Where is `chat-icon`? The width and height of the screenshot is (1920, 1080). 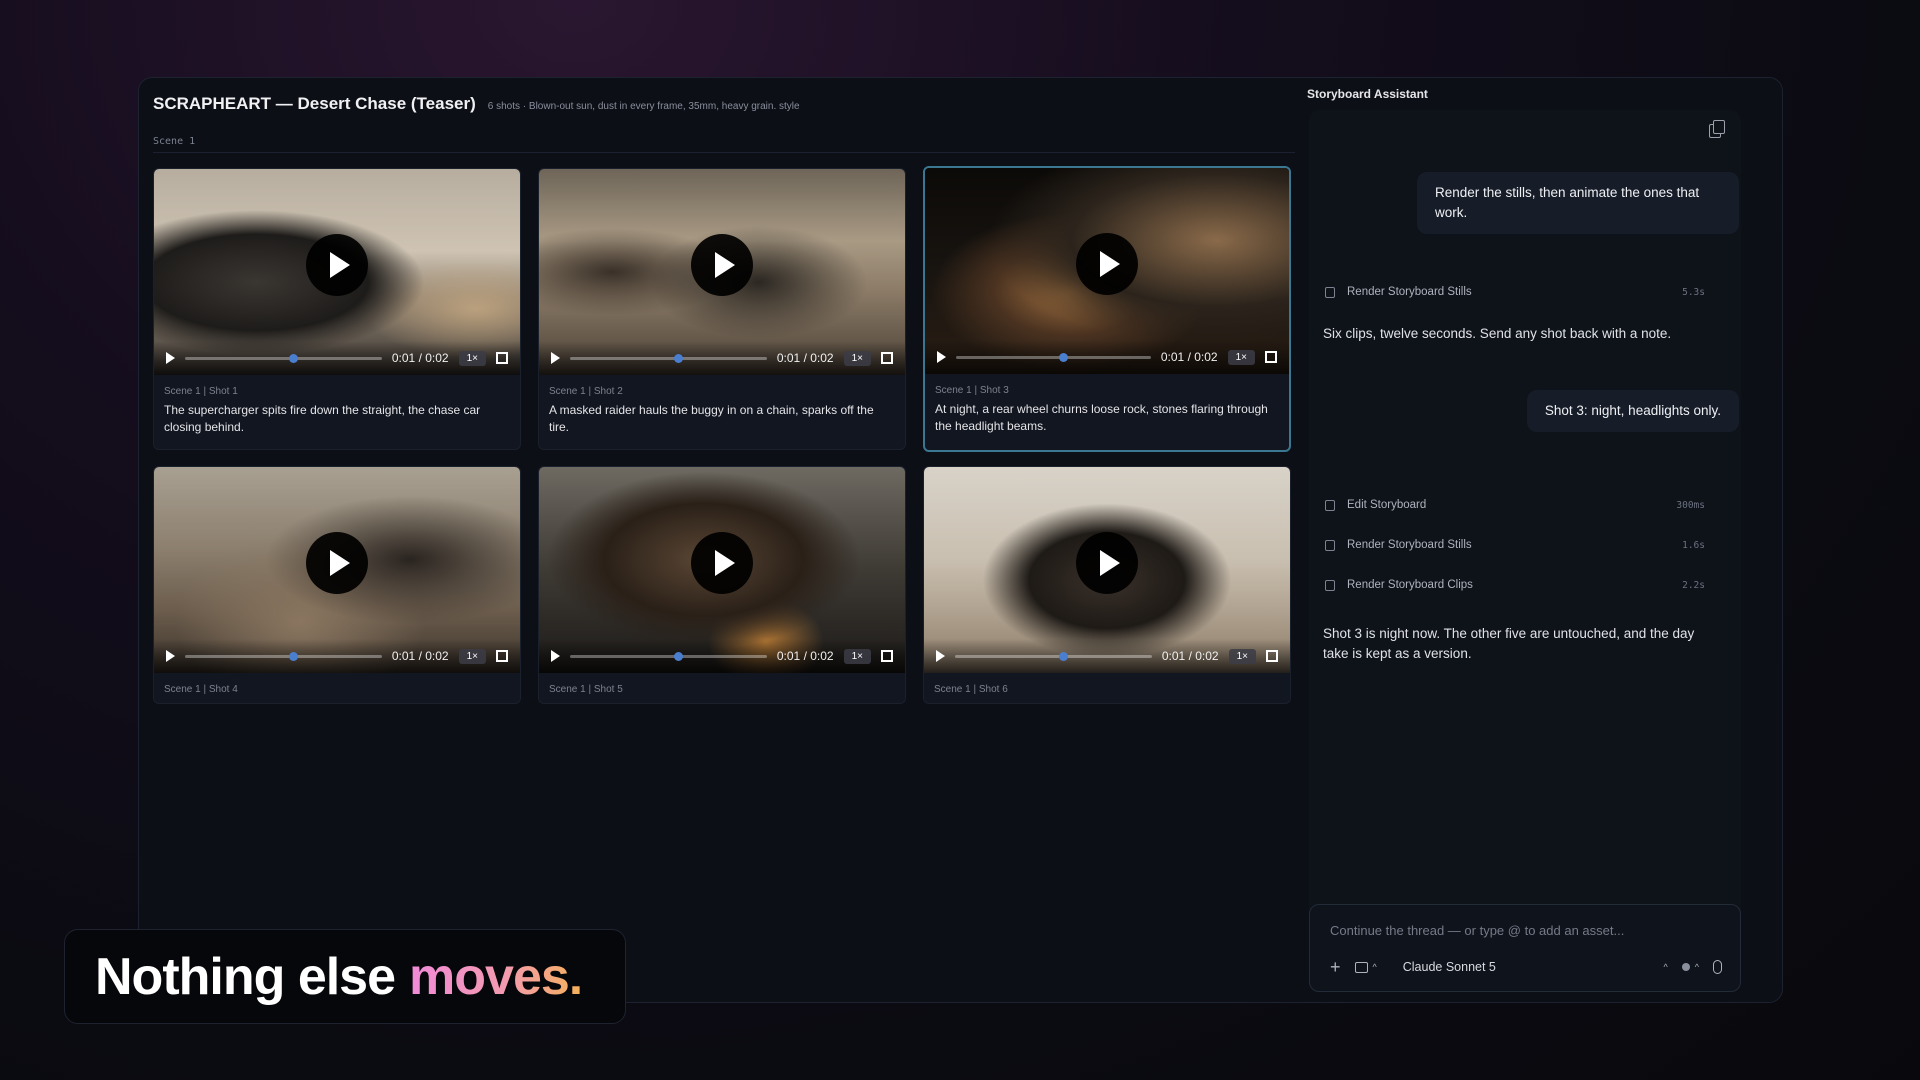
chat-icon is located at coordinates (1361, 967).